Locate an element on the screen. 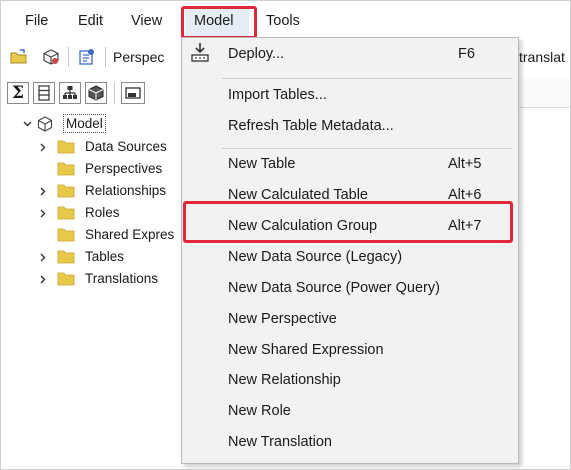  menu-item-new-table: New Table is located at coordinates (261, 164).